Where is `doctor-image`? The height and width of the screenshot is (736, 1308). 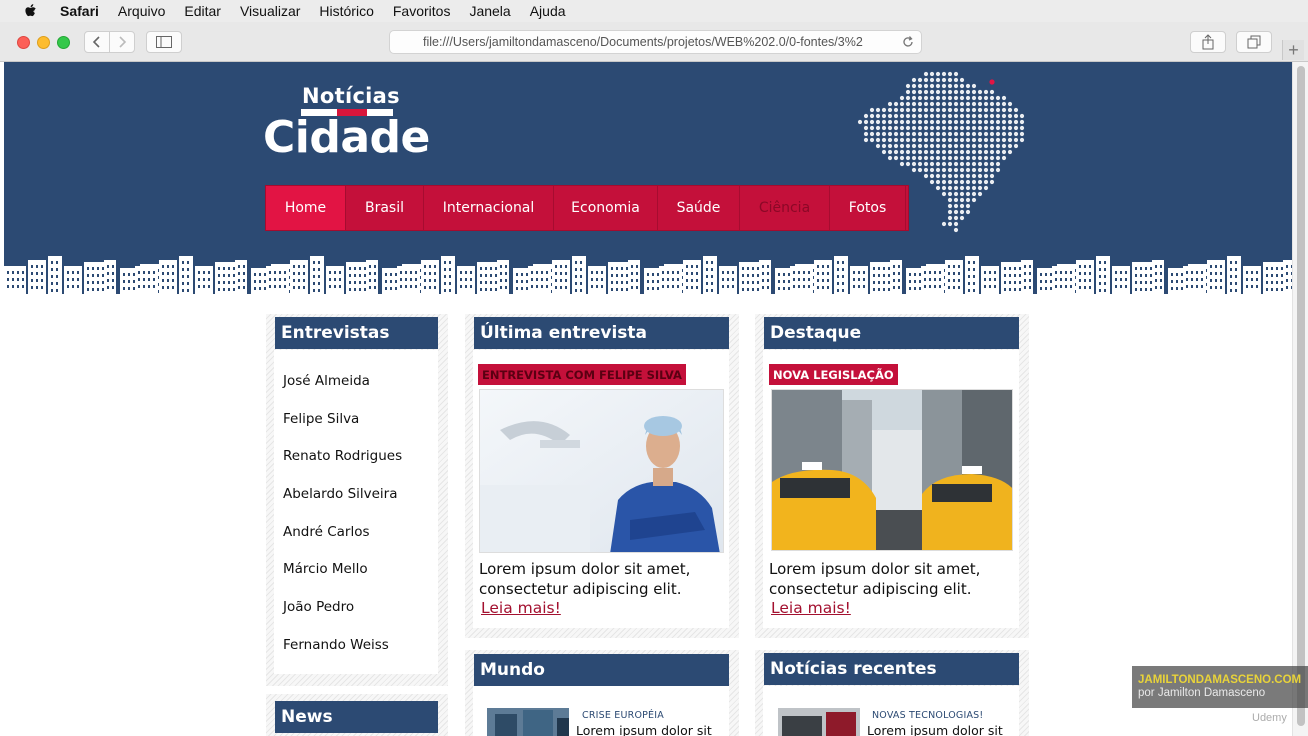 doctor-image is located at coordinates (601, 471).